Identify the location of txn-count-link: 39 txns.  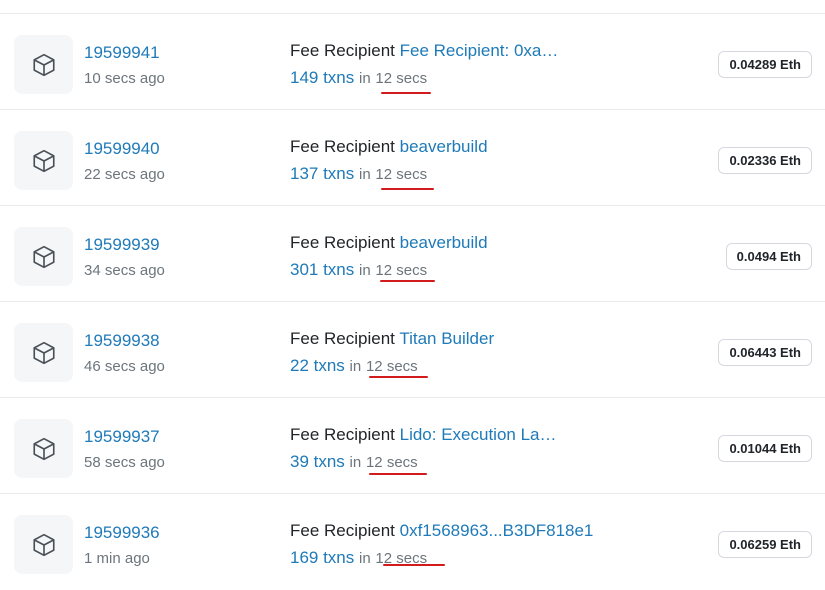
(317, 461).